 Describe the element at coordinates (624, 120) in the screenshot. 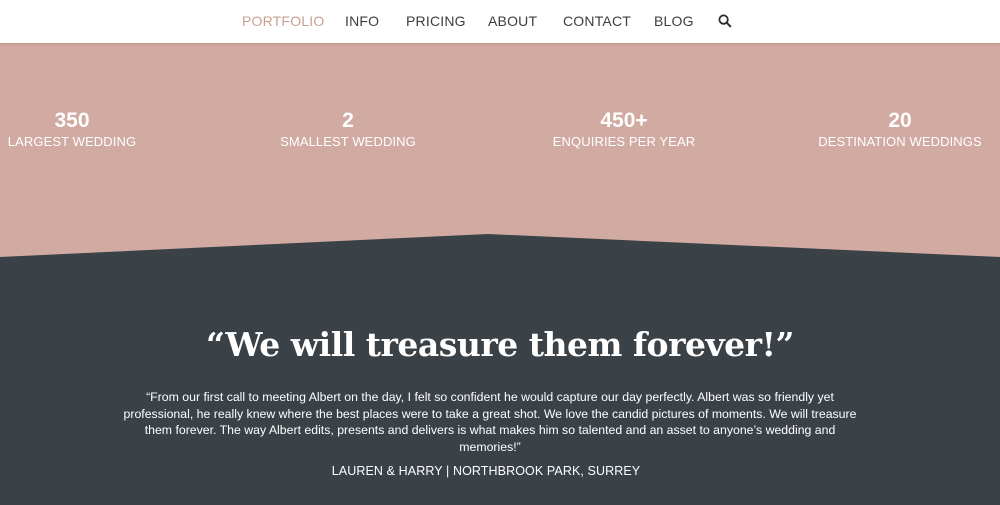

I see `stat-value: 450+` at that location.